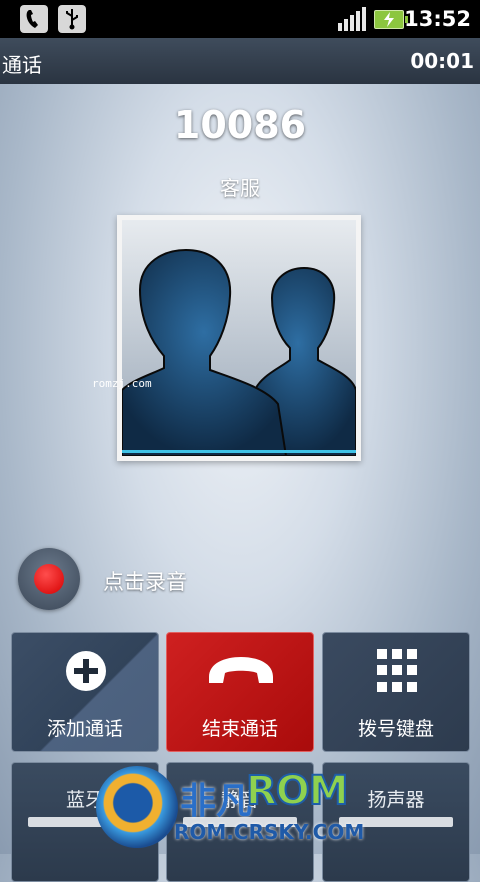  Describe the element at coordinates (297, 791) in the screenshot. I see `logo-brand-rom: ROM` at that location.